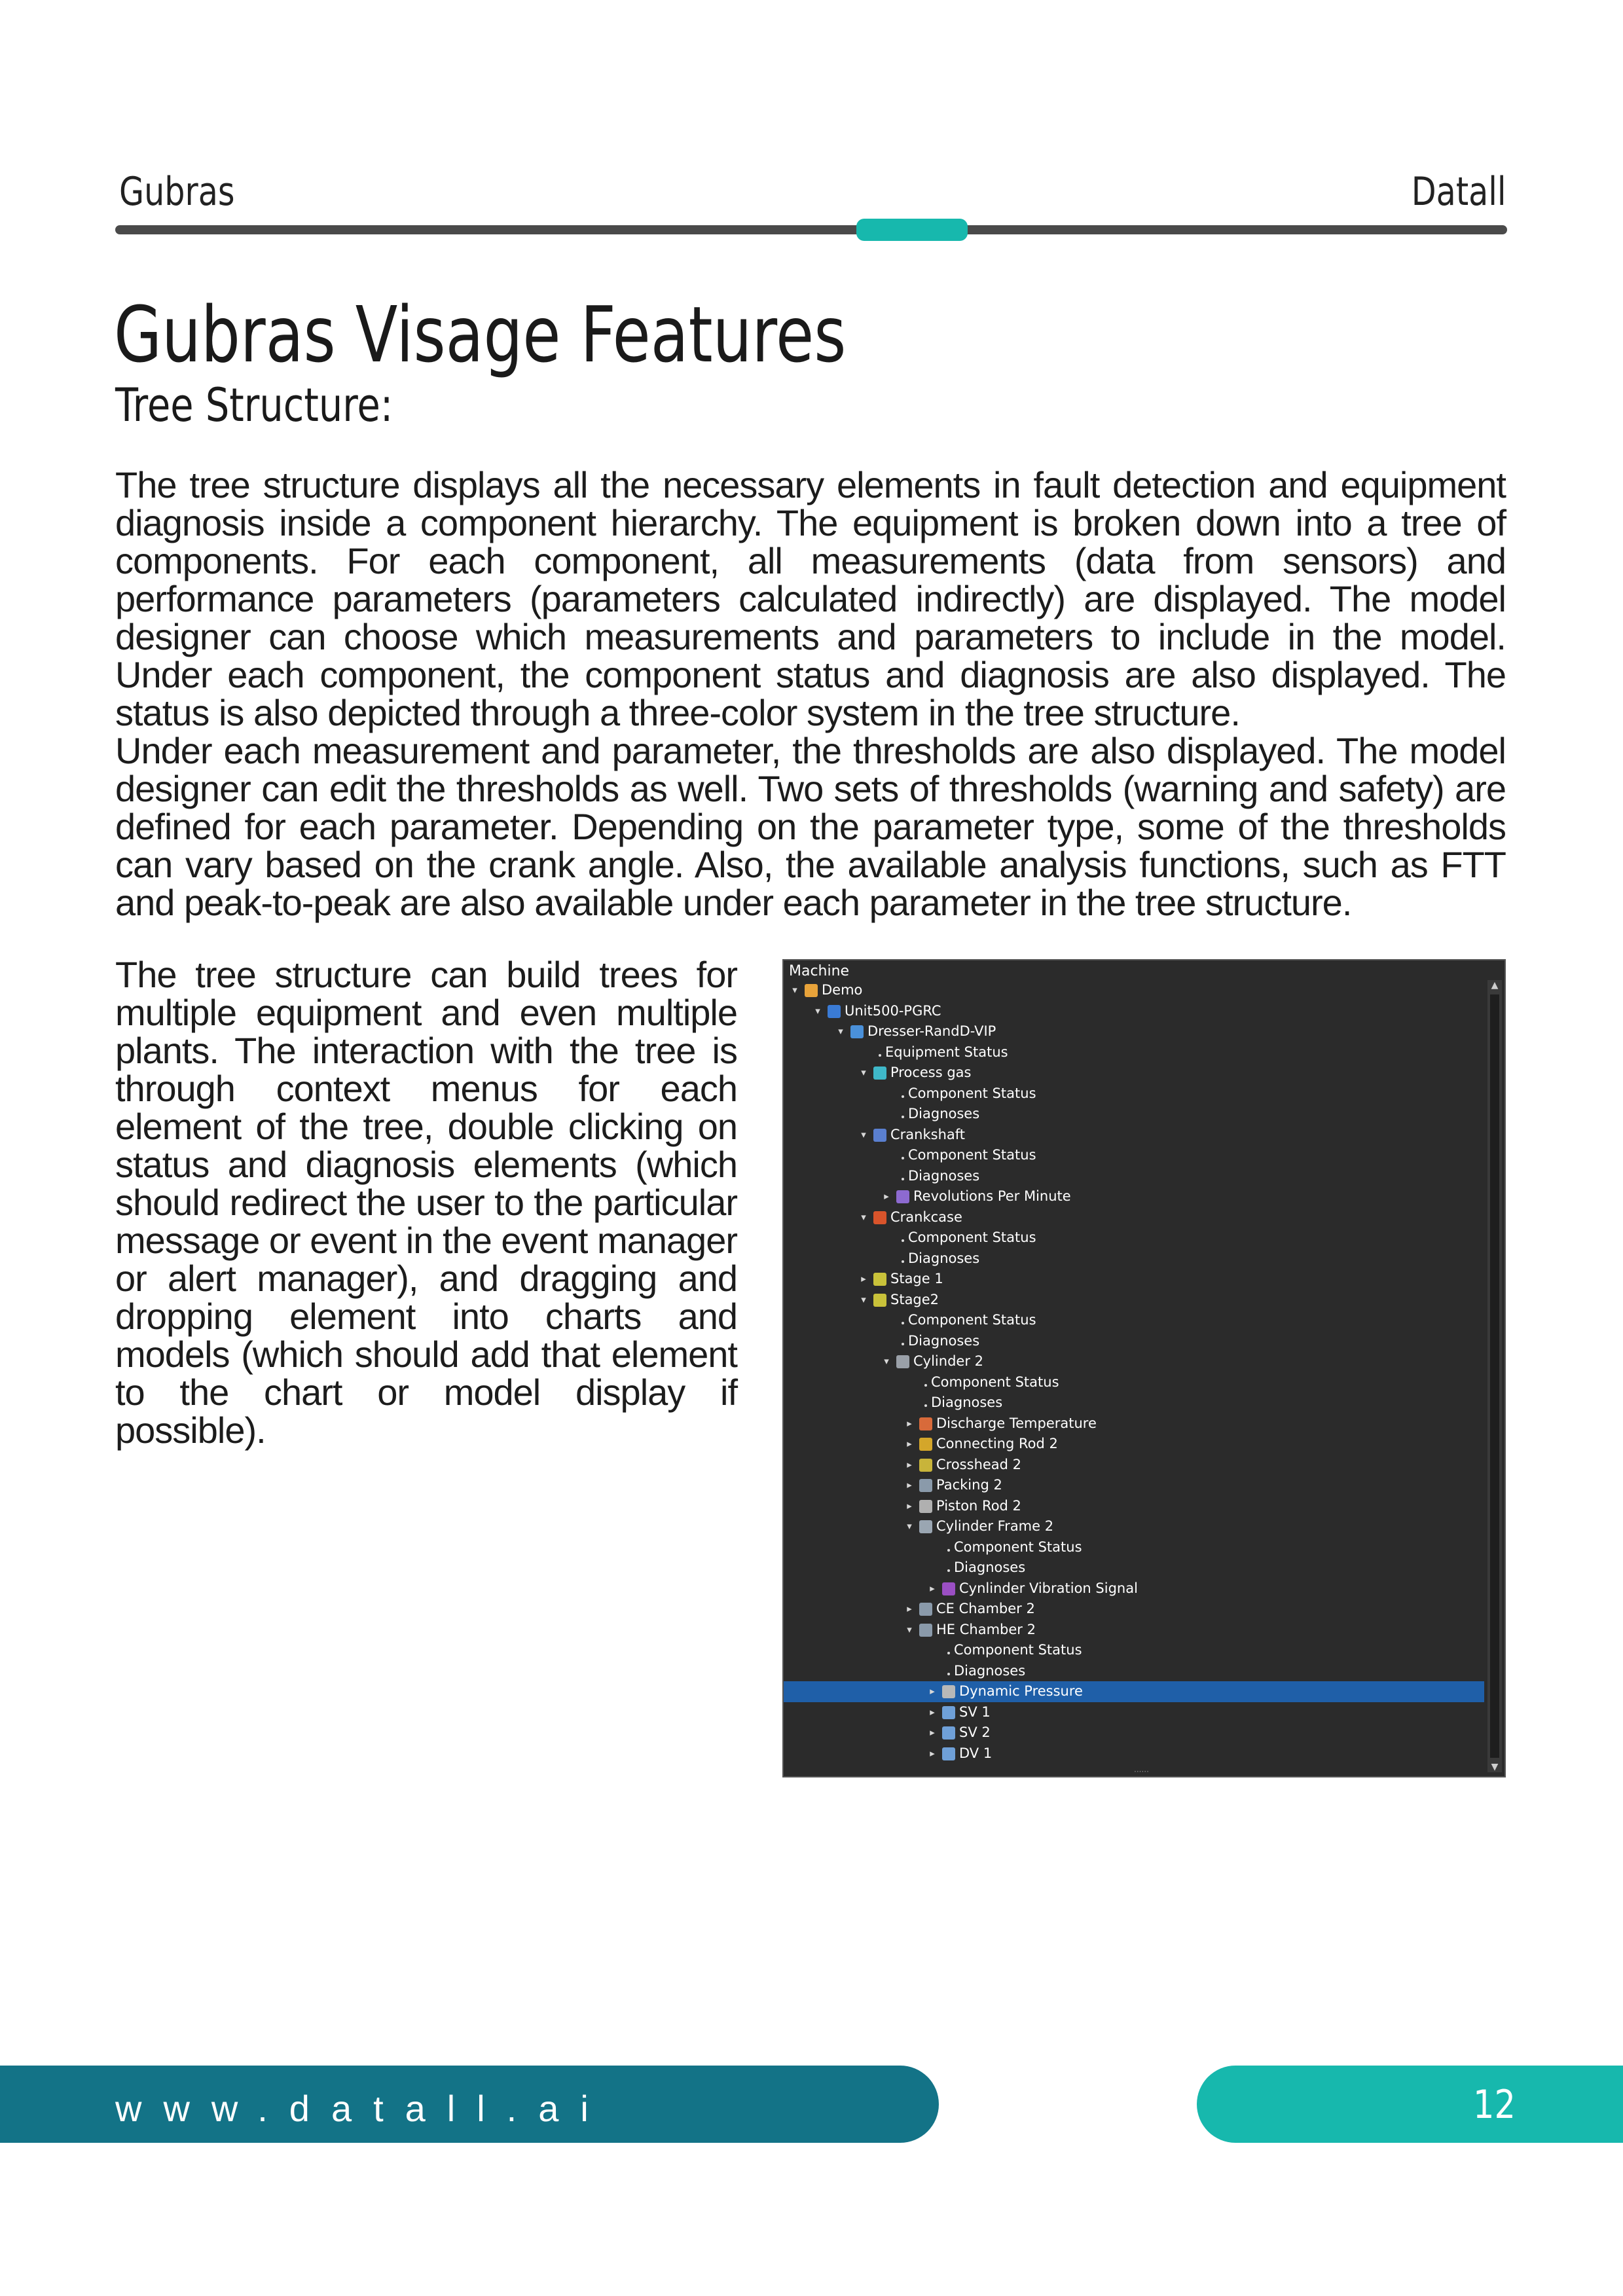  Describe the element at coordinates (986, 1629) in the screenshot. I see `tree-node-label: HE Chamber 2` at that location.